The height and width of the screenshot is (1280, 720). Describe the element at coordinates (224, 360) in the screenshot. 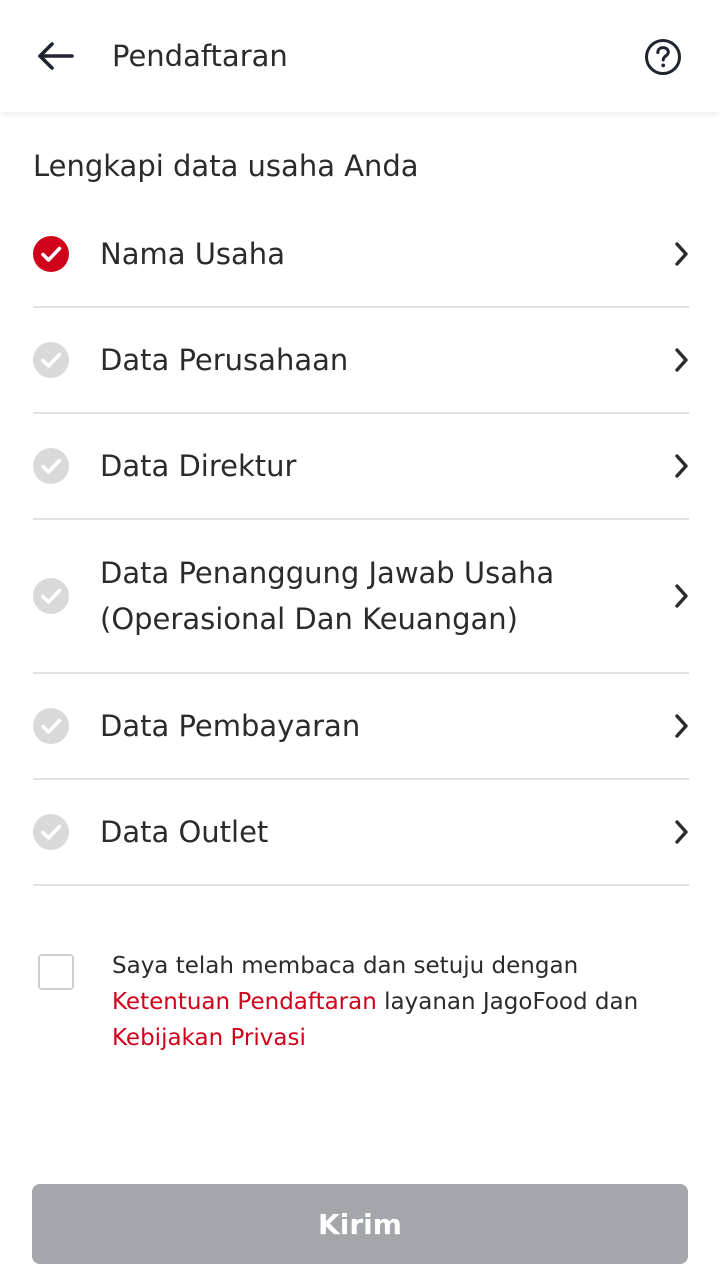

I see `step-label: Data Perusahaan` at that location.